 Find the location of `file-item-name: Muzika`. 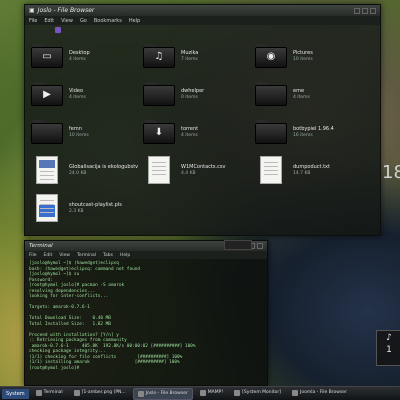

file-item-name: Muzika is located at coordinates (190, 53).